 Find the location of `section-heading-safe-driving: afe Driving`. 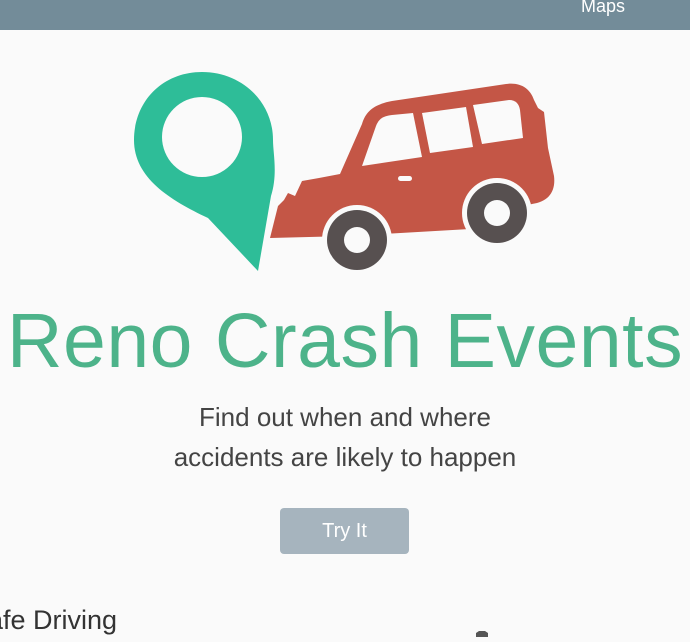

section-heading-safe-driving: afe Driving is located at coordinates (59, 620).